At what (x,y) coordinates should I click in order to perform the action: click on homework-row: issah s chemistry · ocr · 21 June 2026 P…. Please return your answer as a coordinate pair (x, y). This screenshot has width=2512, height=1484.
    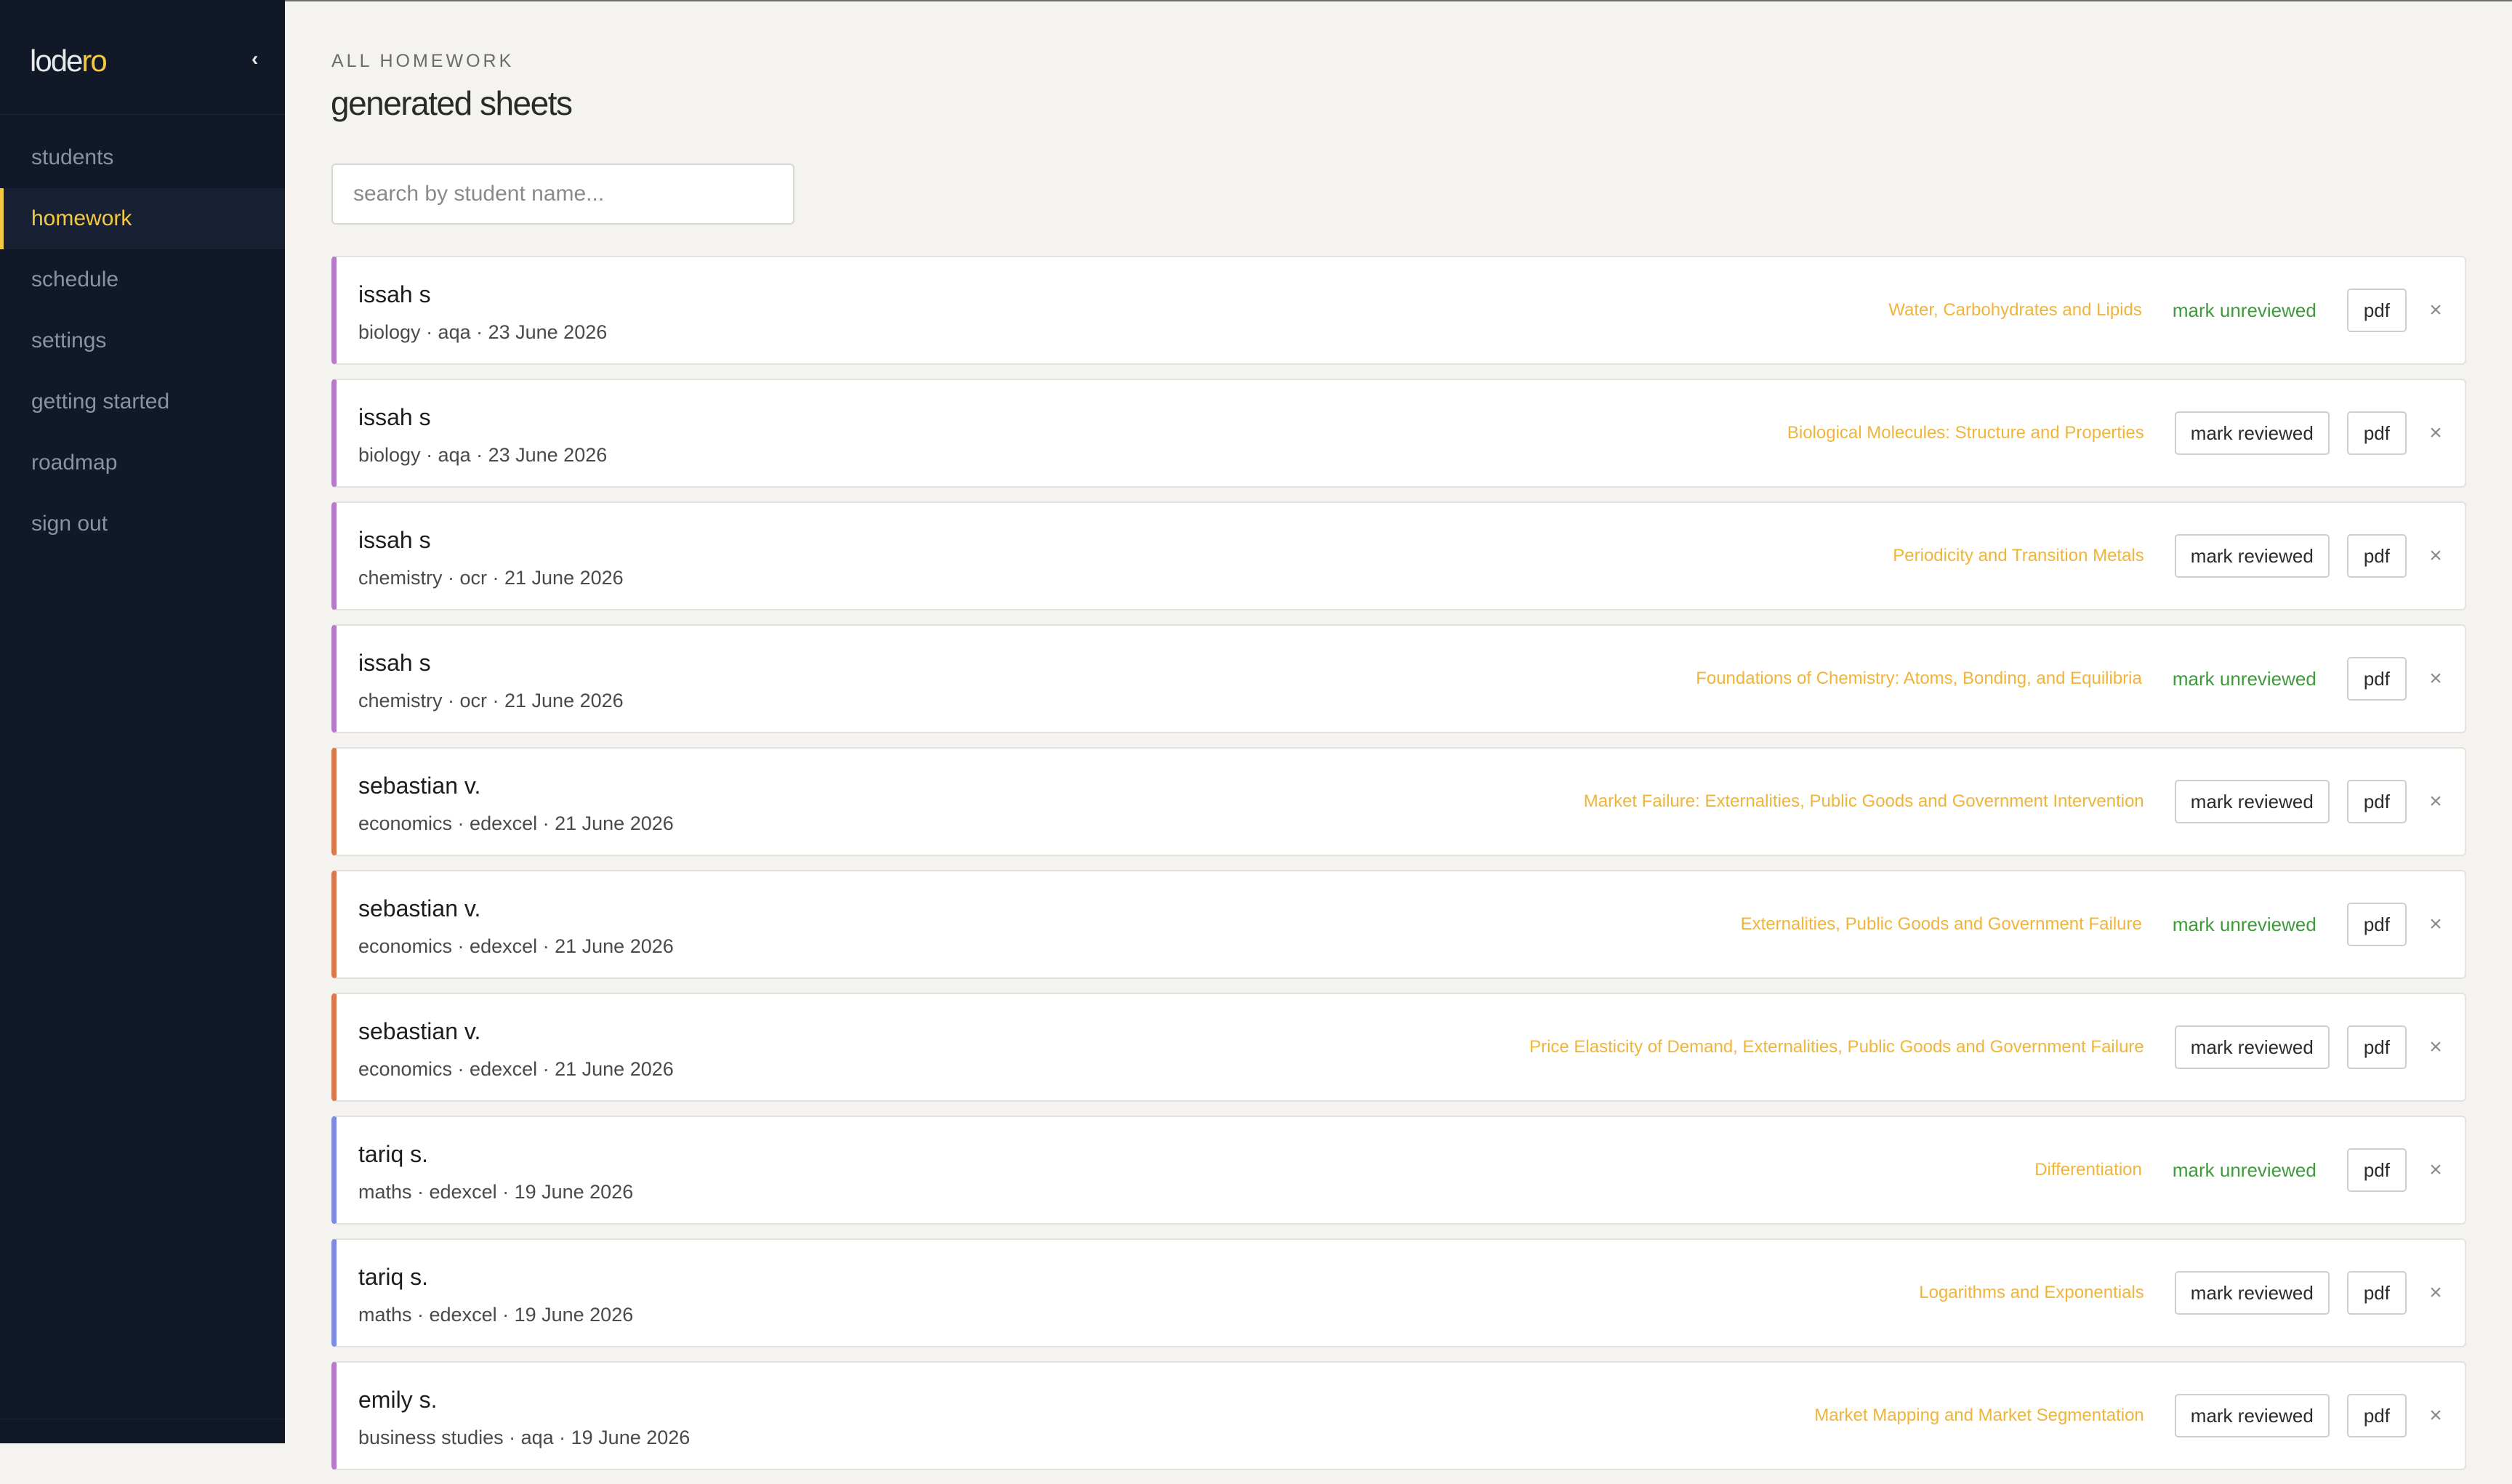
    Looking at the image, I should click on (1398, 556).